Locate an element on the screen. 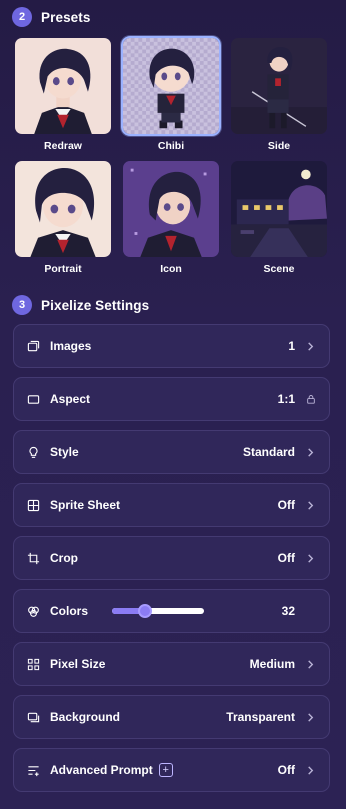 The image size is (346, 809). setting-aspect: Aspect 1:1 is located at coordinates (171, 399).